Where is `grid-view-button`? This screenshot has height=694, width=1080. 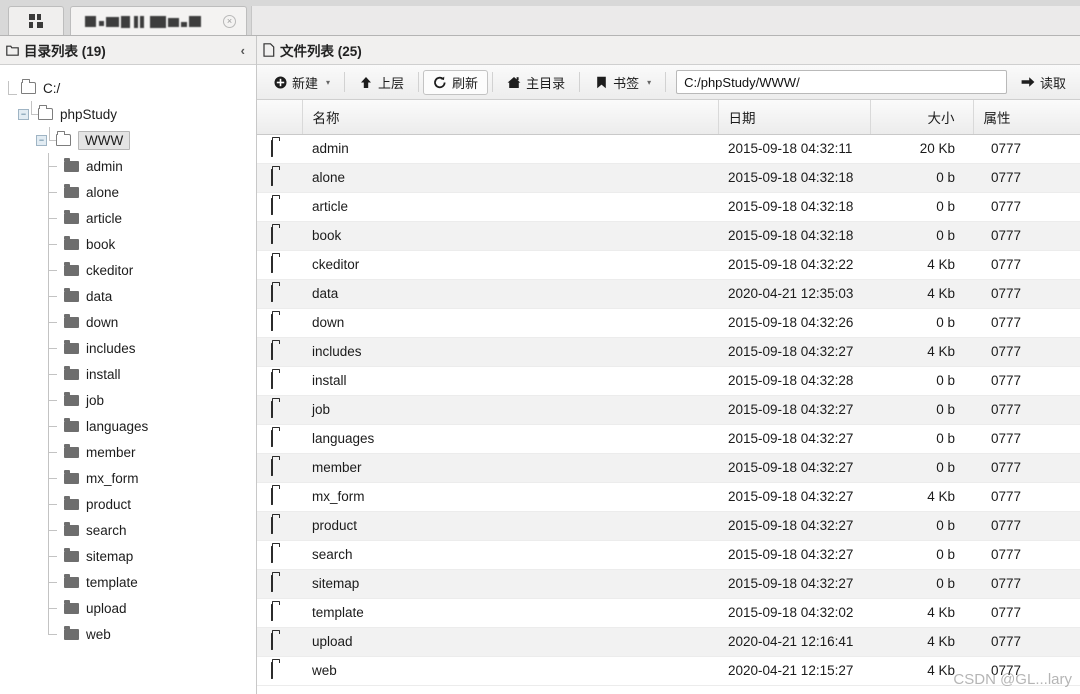
grid-view-button is located at coordinates (36, 20).